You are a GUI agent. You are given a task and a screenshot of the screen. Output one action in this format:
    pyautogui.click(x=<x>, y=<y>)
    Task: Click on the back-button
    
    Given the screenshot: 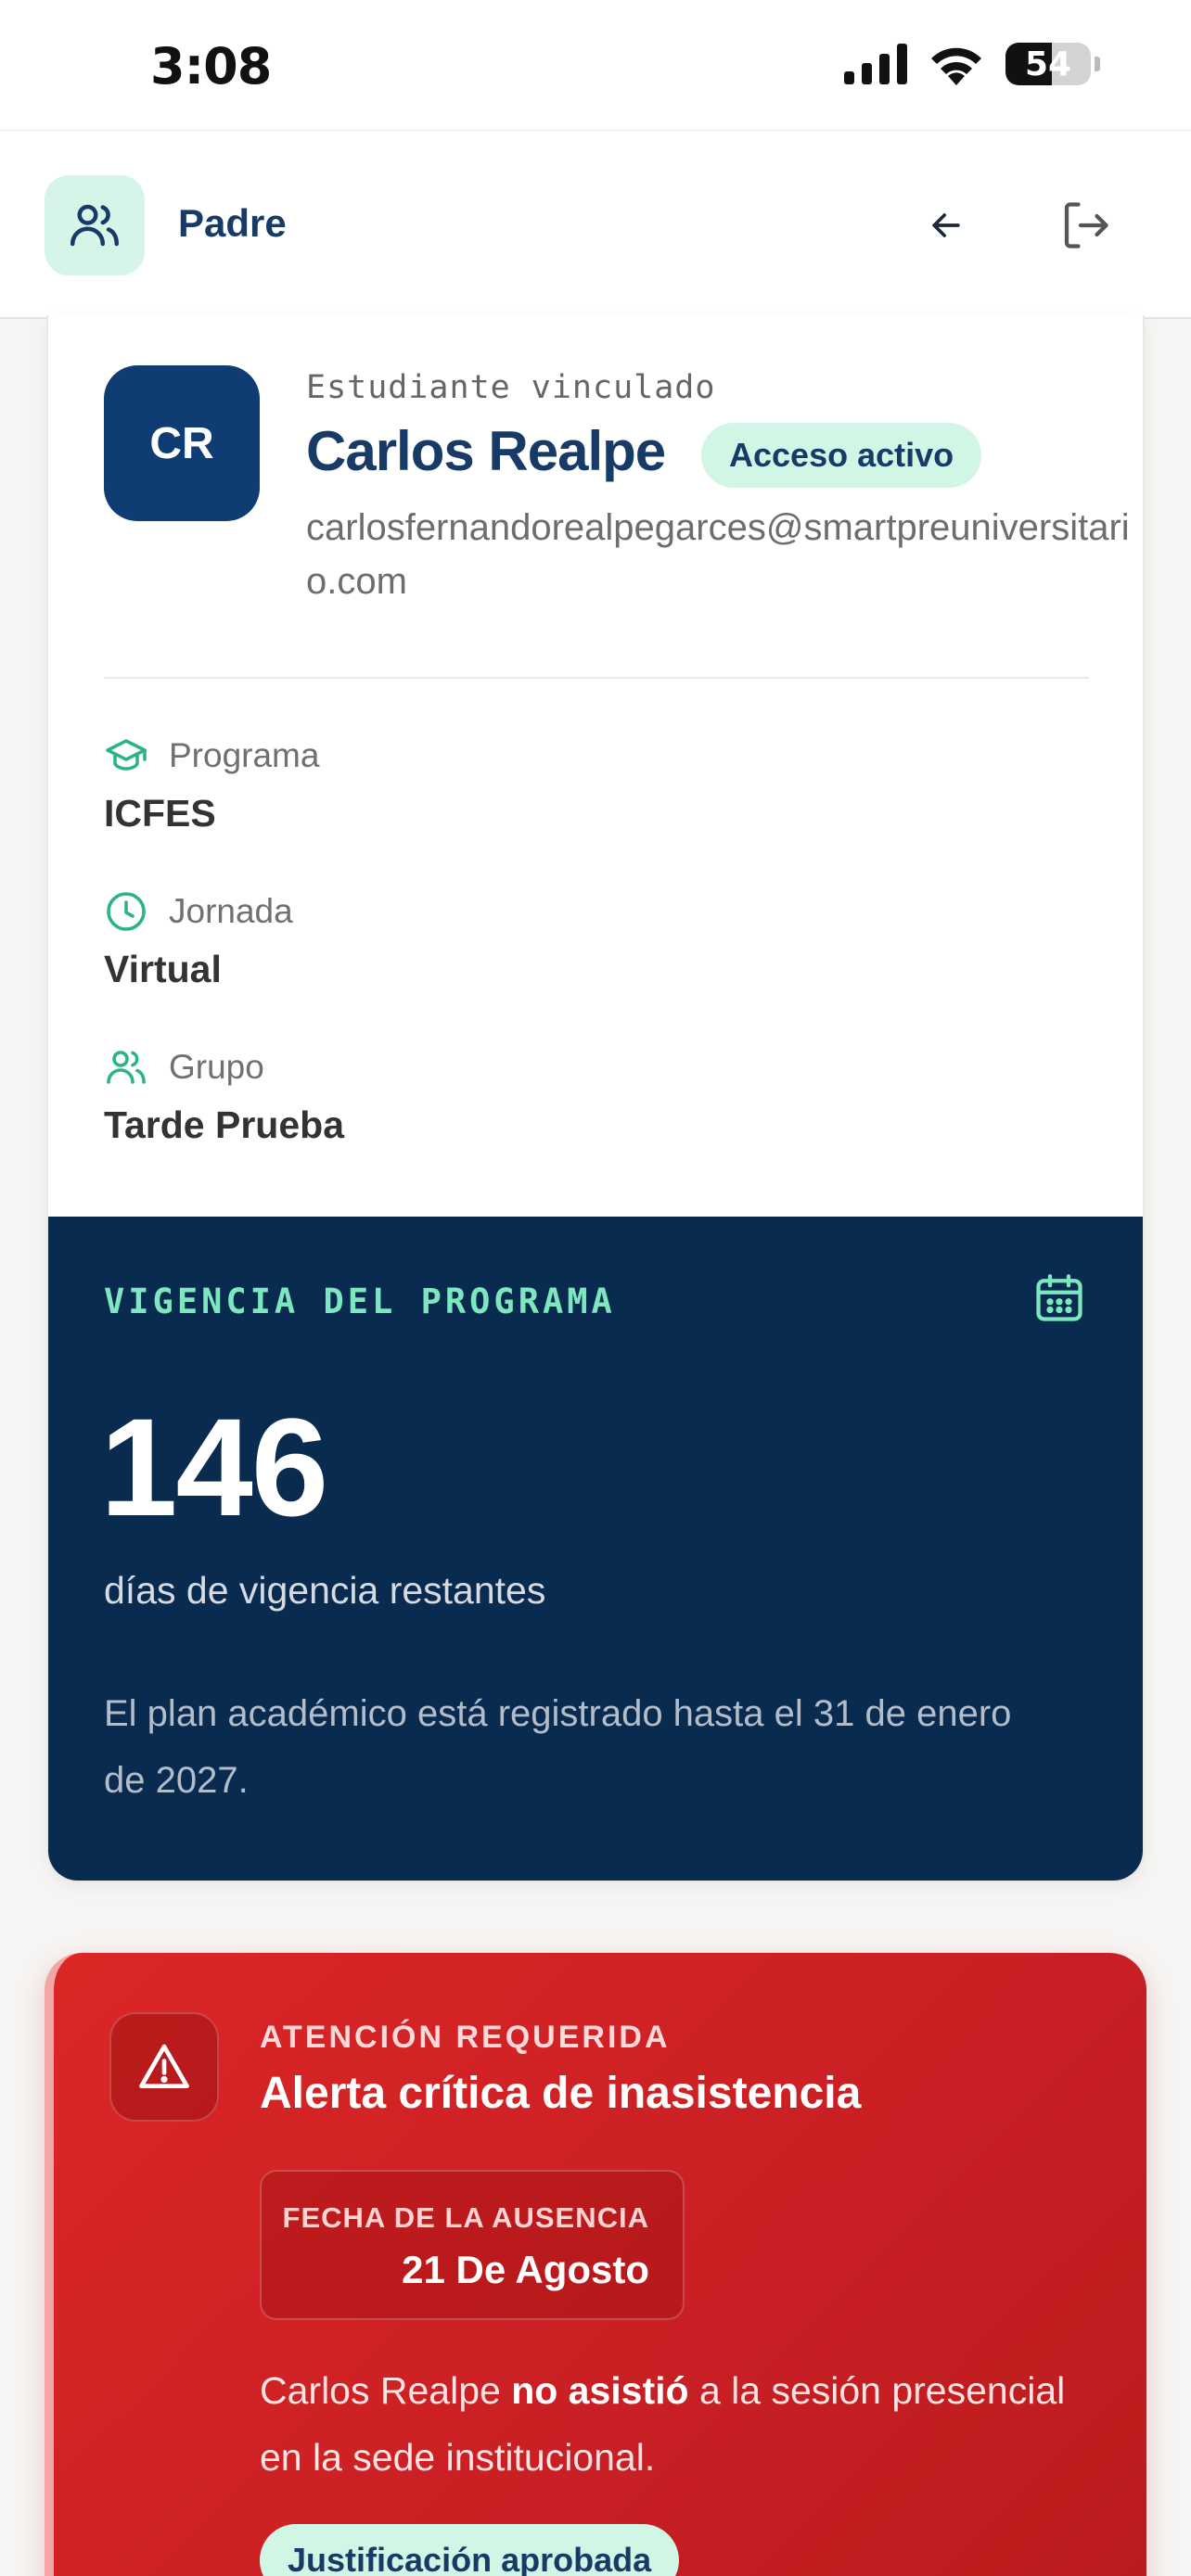 What is the action you would take?
    pyautogui.click(x=946, y=226)
    